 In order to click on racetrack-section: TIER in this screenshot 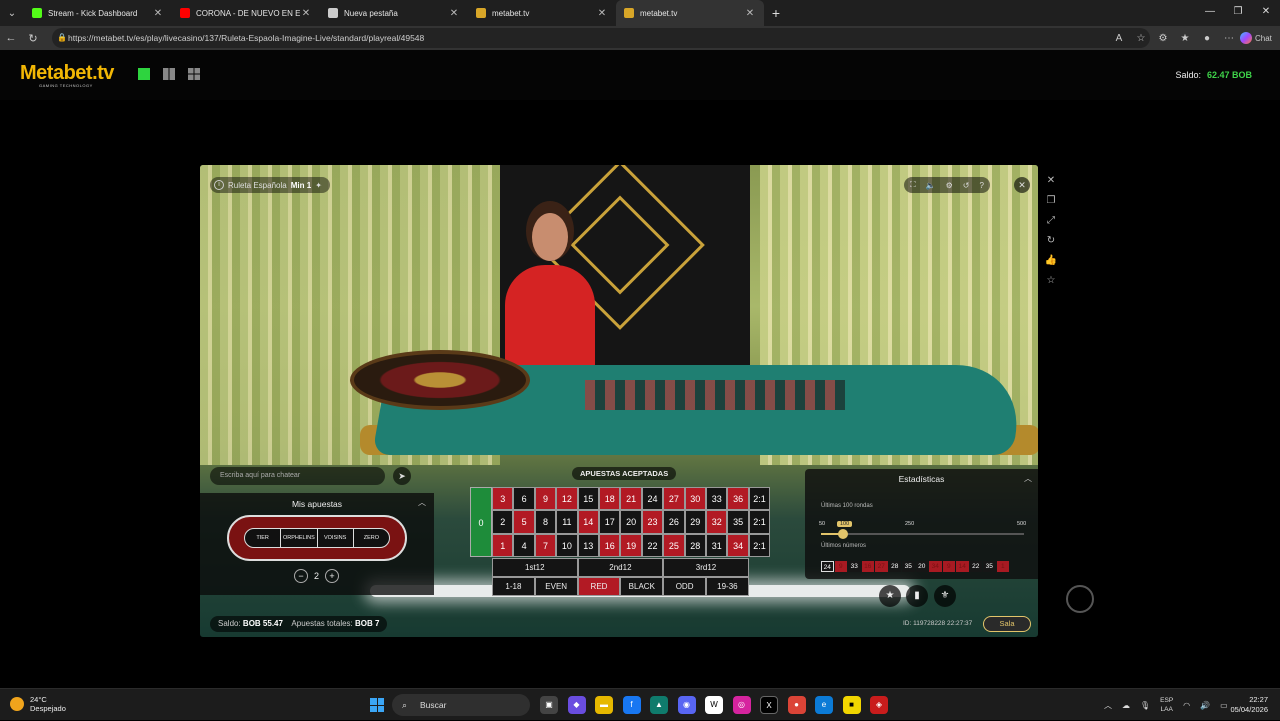, I will do `click(263, 538)`.